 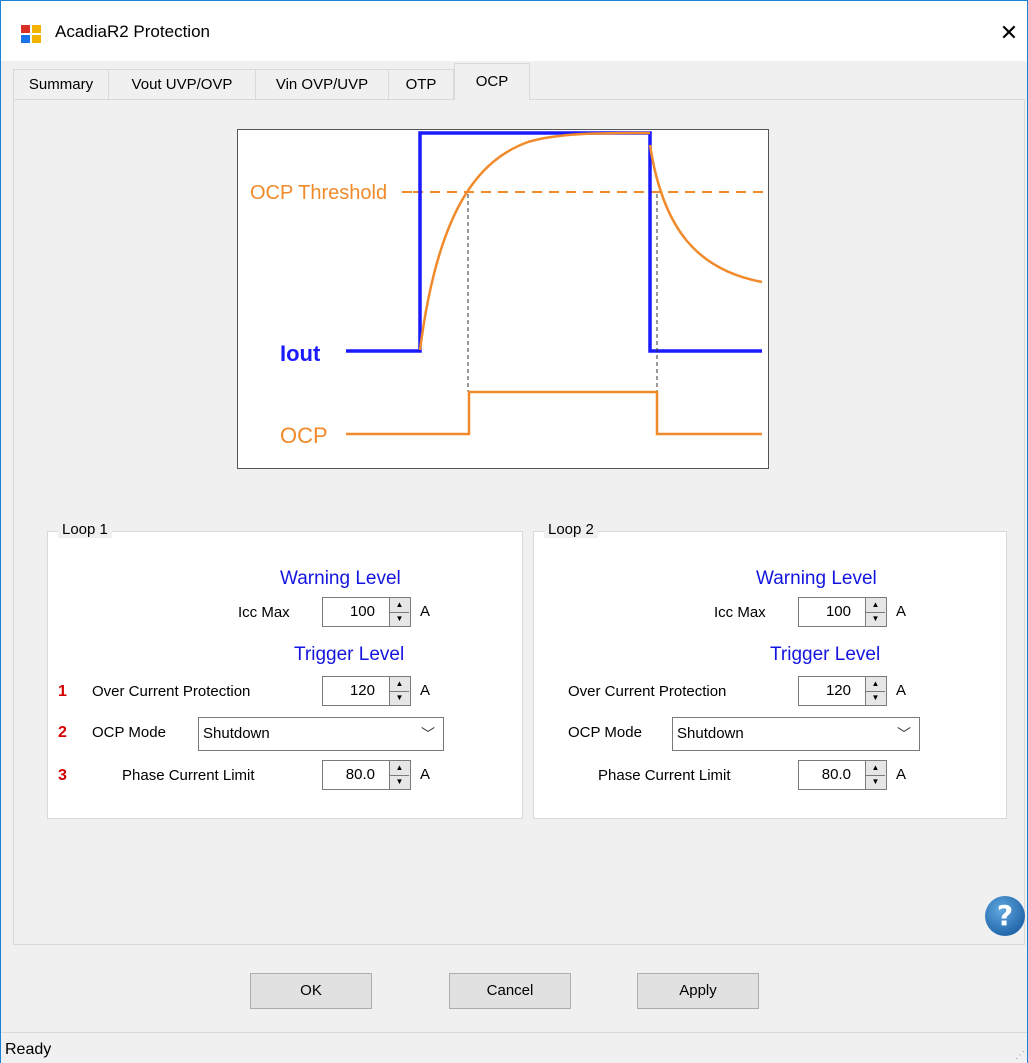 What do you see at coordinates (740, 612) in the screenshot?
I see `loop-2-icc-max-label: Icc Max` at bounding box center [740, 612].